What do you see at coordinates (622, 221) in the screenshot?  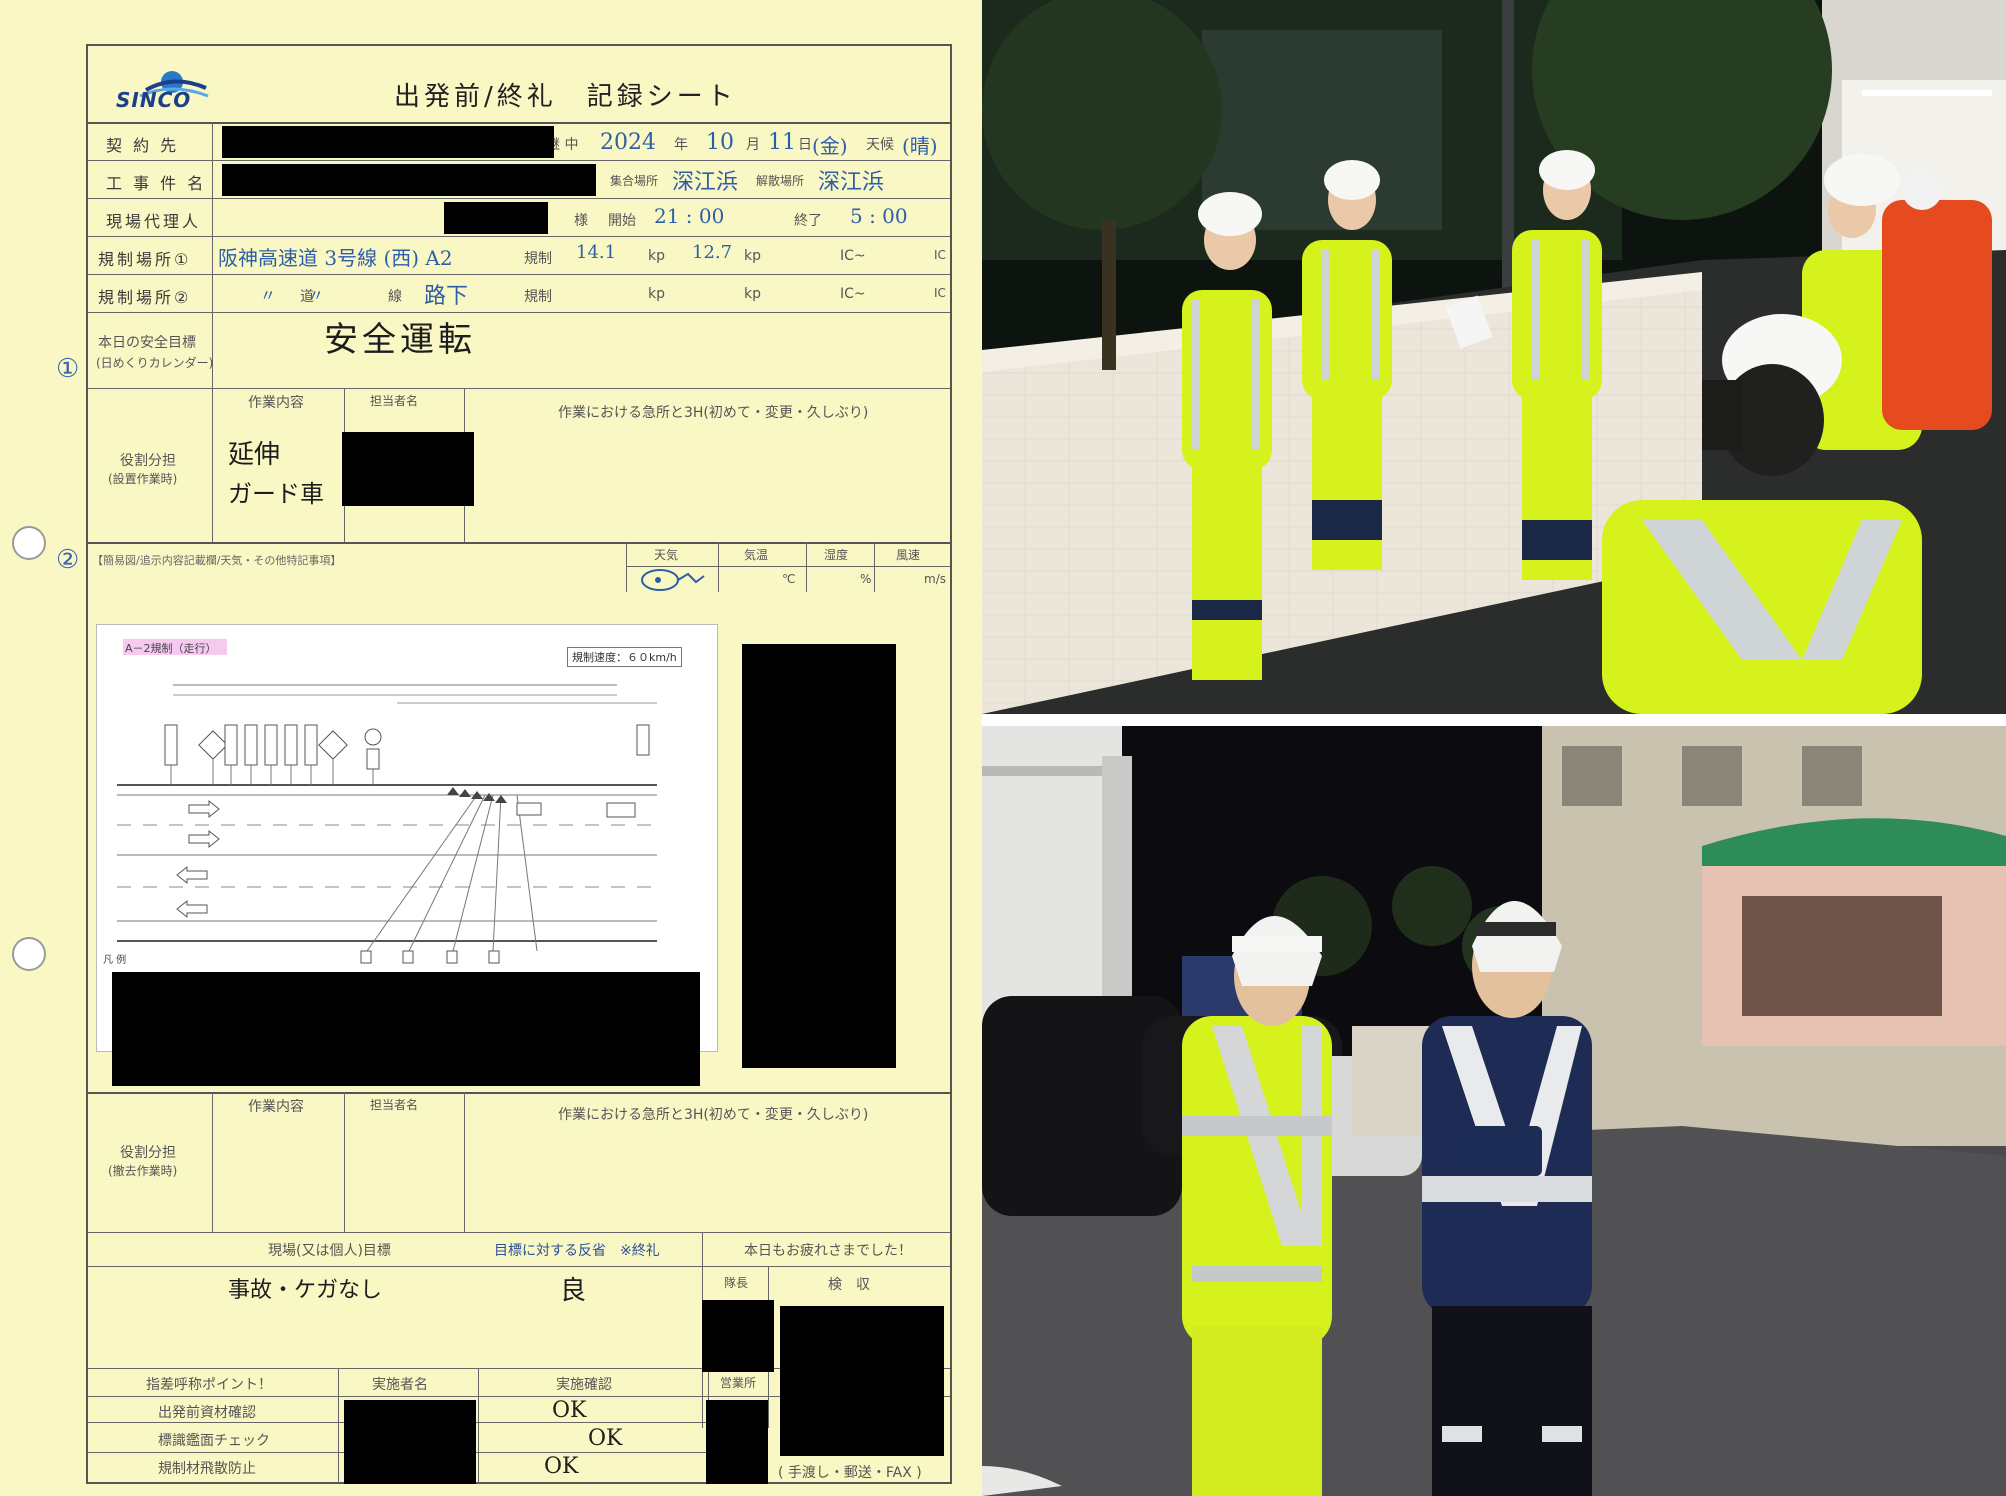 I see `label-start: 開始` at bounding box center [622, 221].